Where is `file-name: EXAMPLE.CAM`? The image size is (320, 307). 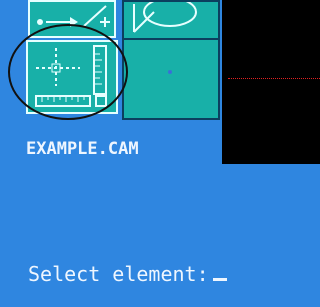 file-name: EXAMPLE.CAM is located at coordinates (82, 149).